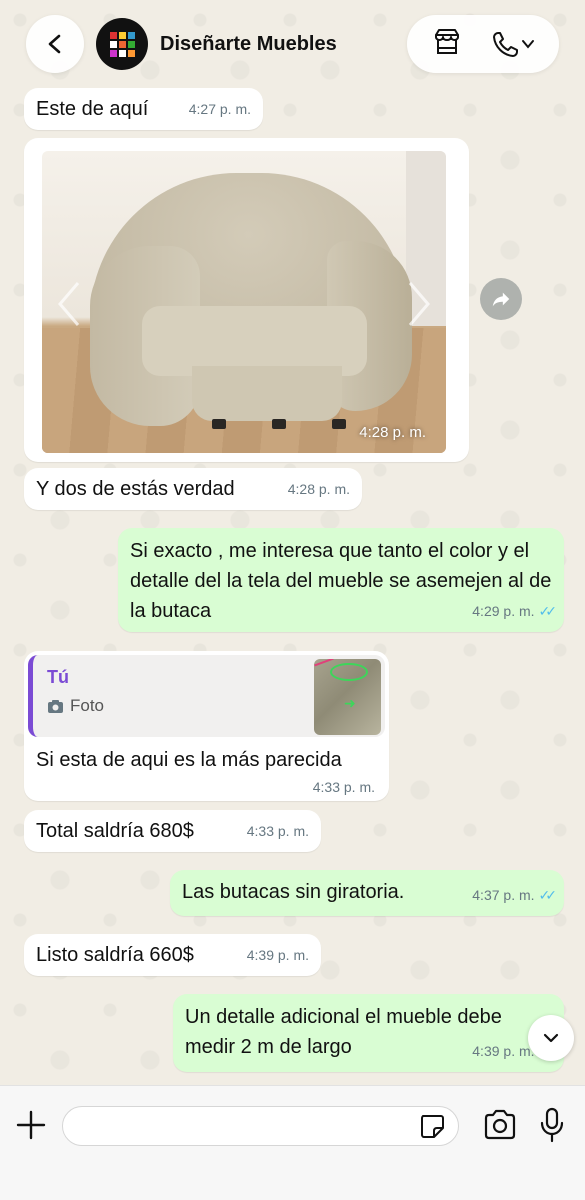  Describe the element at coordinates (267, 393) in the screenshot. I see `chair-front` at that location.